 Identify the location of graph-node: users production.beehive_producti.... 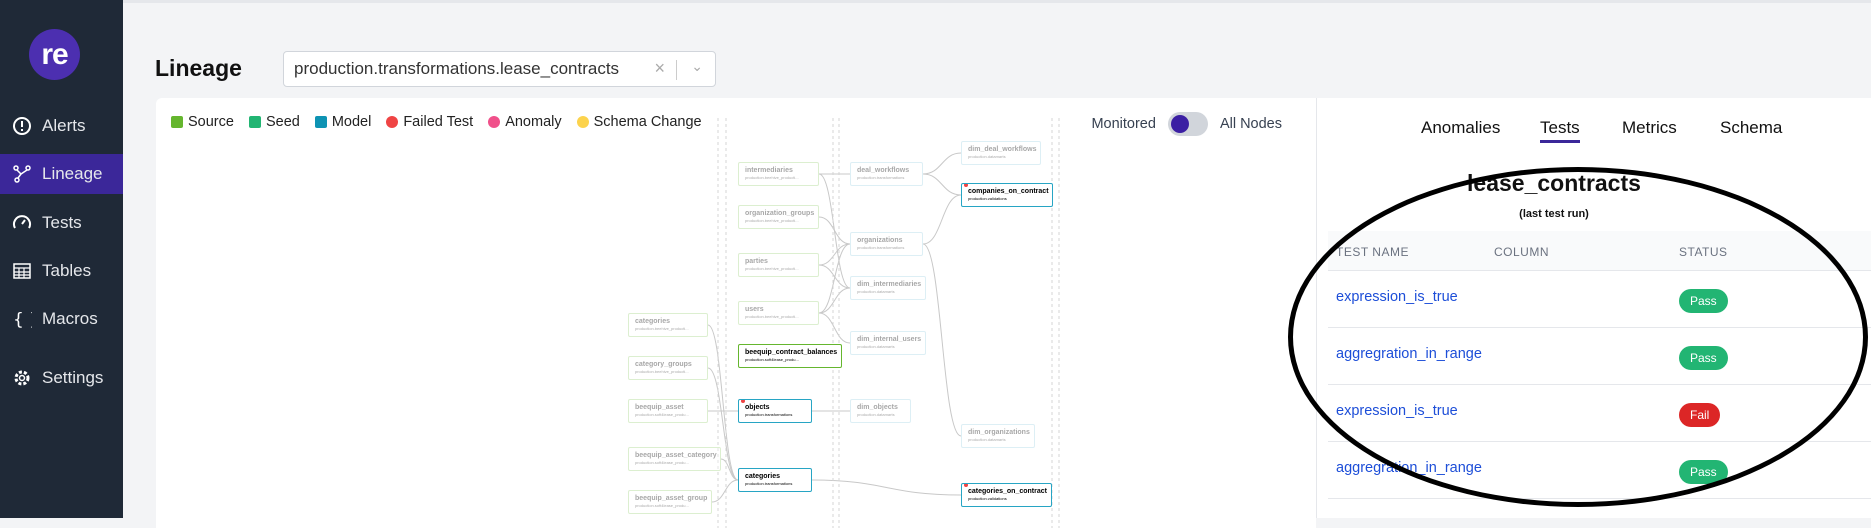
(778, 313).